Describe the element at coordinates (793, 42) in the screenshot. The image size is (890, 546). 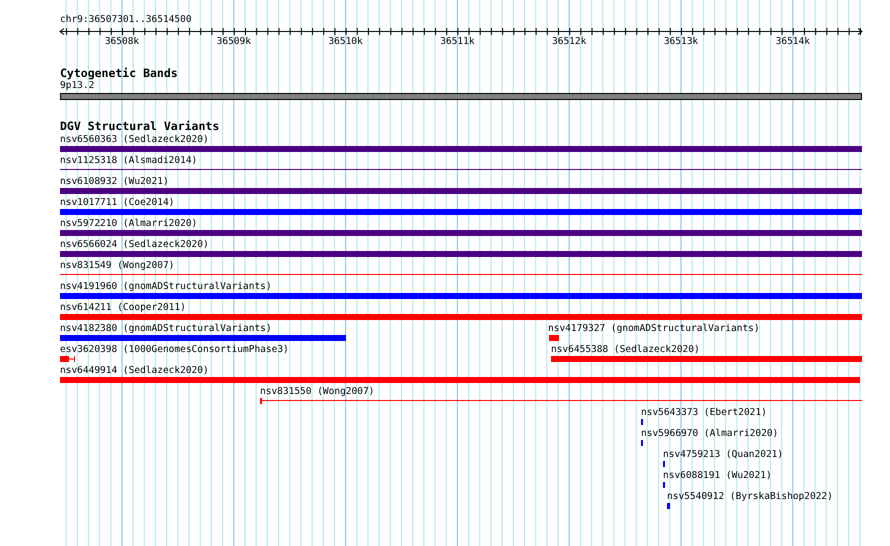
I see `ruler-label: 36514k` at that location.